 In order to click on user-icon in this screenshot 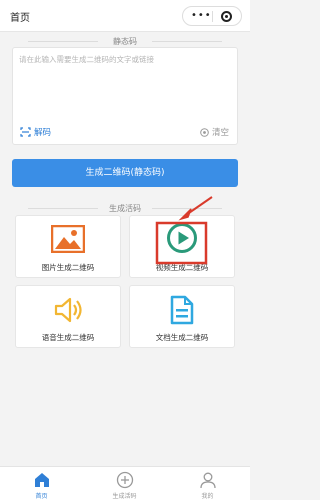, I will do `click(207, 480)`.